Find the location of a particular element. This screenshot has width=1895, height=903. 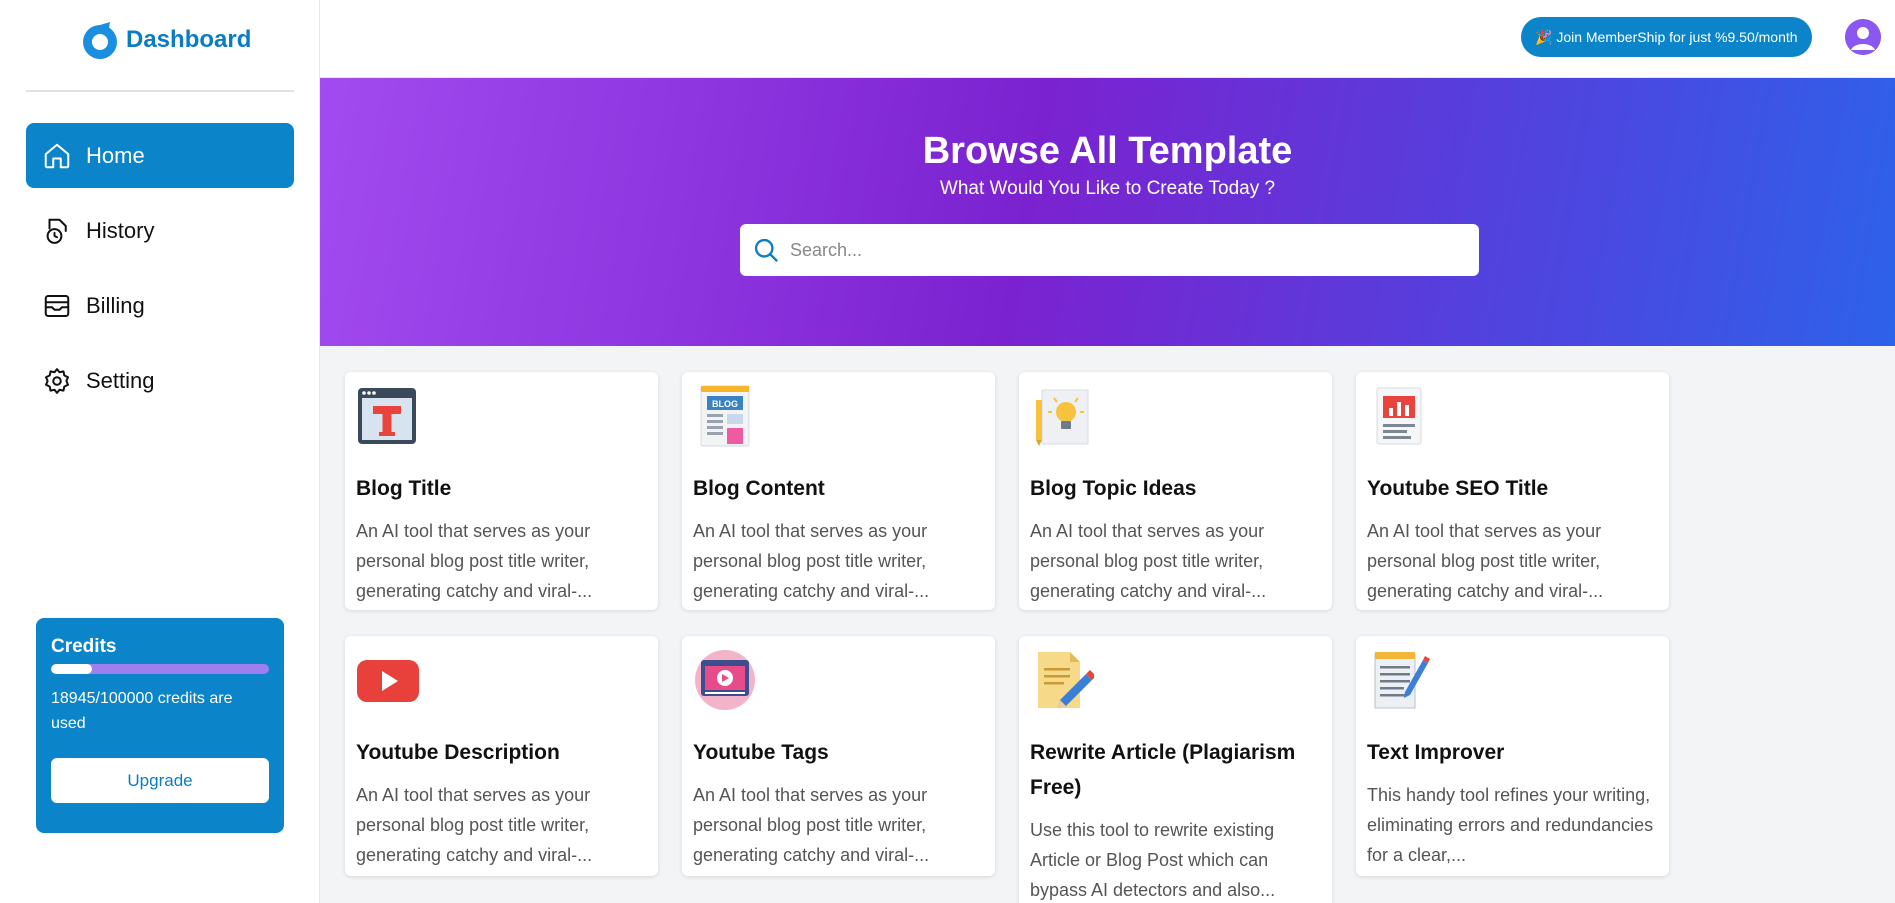

sidebar-item-label: Setting is located at coordinates (120, 380).